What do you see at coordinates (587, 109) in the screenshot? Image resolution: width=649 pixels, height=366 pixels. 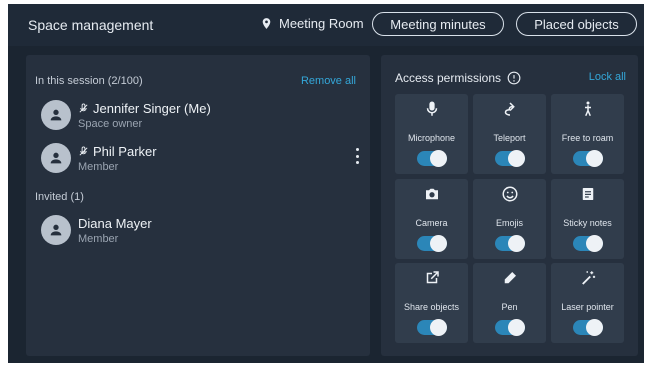 I see `walking-person-icon` at bounding box center [587, 109].